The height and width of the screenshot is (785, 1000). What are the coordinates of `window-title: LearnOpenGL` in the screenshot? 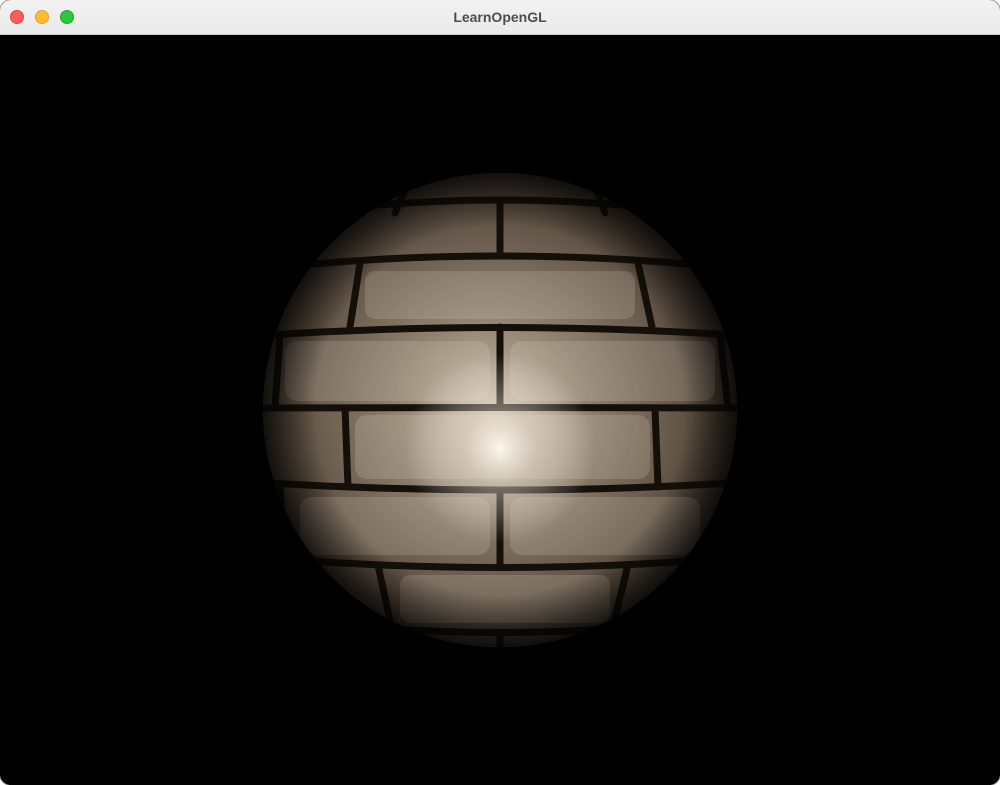 It's located at (500, 17).